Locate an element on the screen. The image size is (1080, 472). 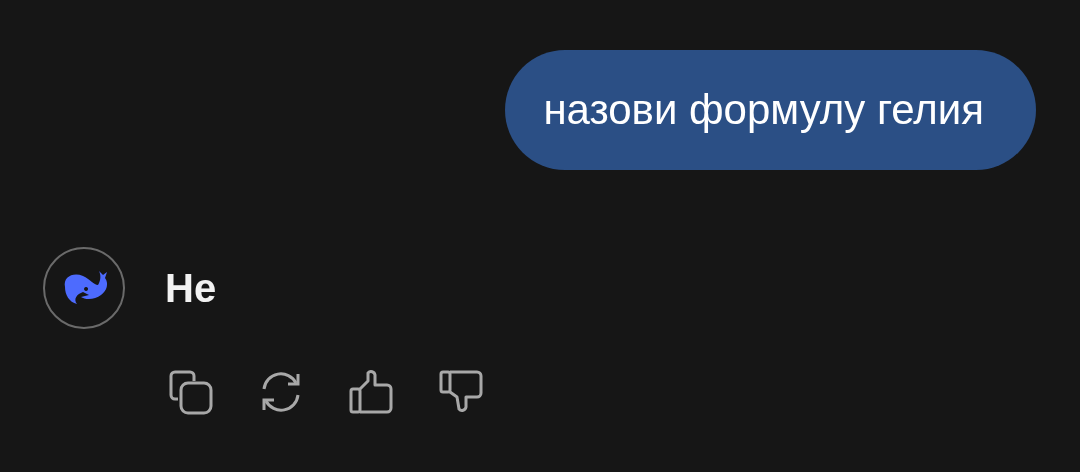
reply-text: He is located at coordinates (191, 288).